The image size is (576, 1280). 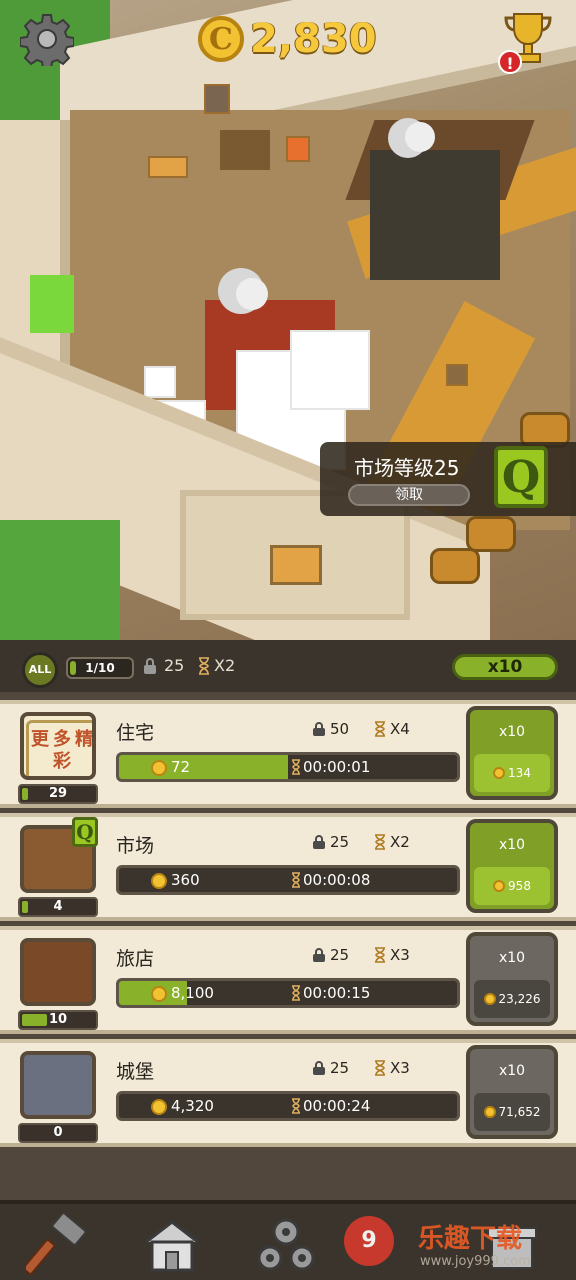 What do you see at coordinates (475, 1261) in the screenshot?
I see `watermark-url: www.joy999.com` at bounding box center [475, 1261].